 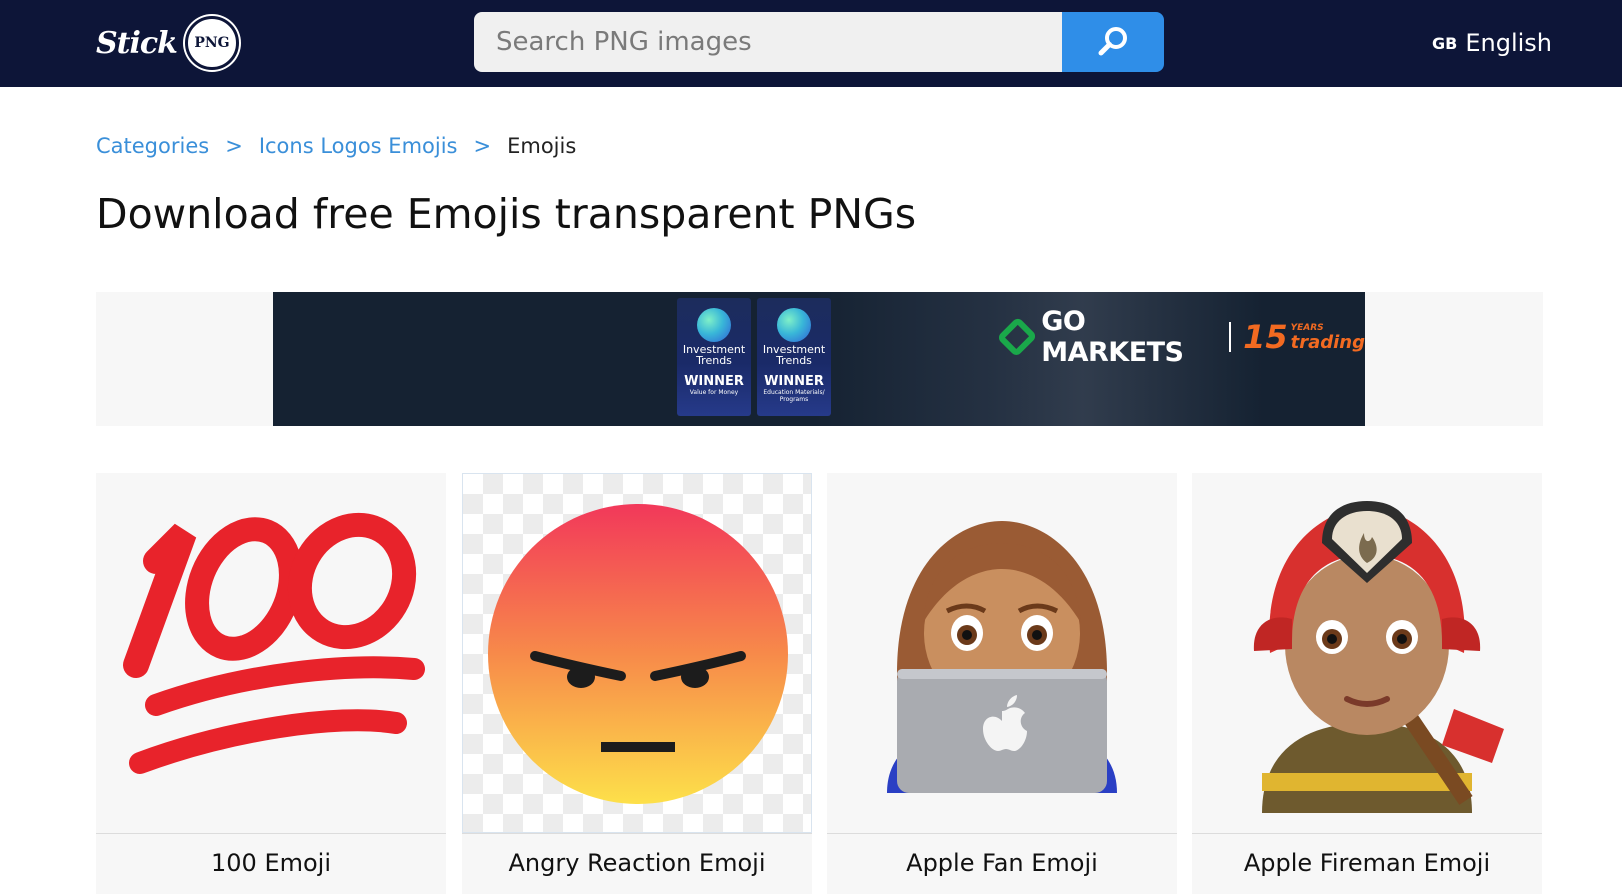 I want to click on years-word: trading, so click(x=1327, y=342).